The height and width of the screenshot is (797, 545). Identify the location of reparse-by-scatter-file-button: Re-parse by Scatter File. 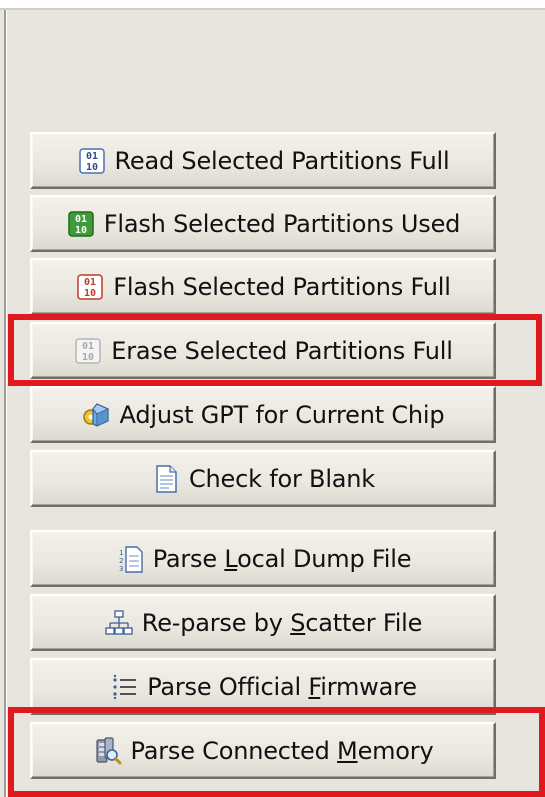
(263, 622).